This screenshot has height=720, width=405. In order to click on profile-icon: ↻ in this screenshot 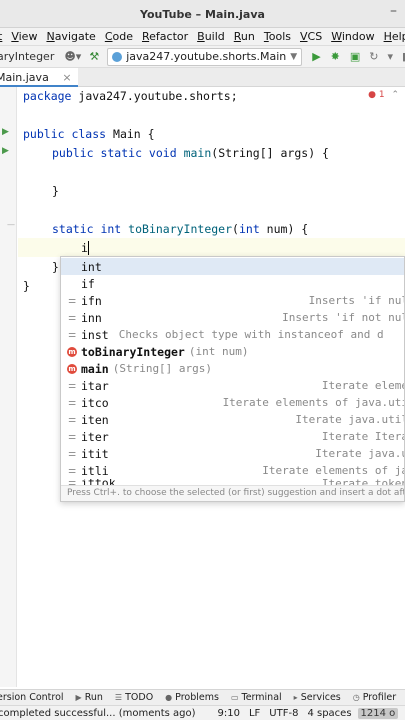, I will do `click(373, 56)`.